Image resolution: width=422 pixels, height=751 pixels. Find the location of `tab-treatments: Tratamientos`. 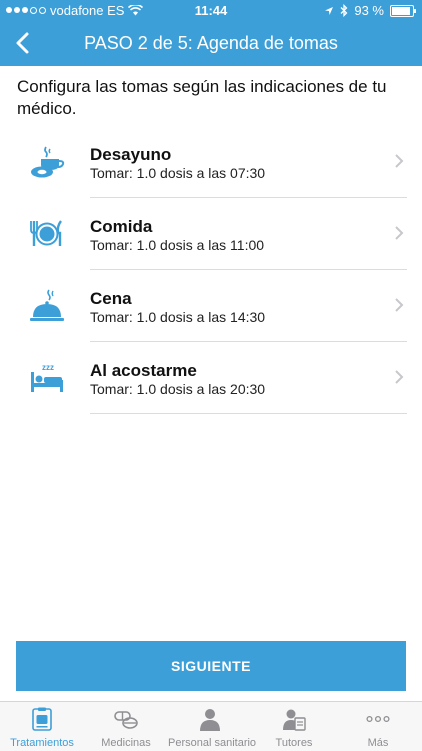

tab-treatments: Tratamientos is located at coordinates (42, 726).